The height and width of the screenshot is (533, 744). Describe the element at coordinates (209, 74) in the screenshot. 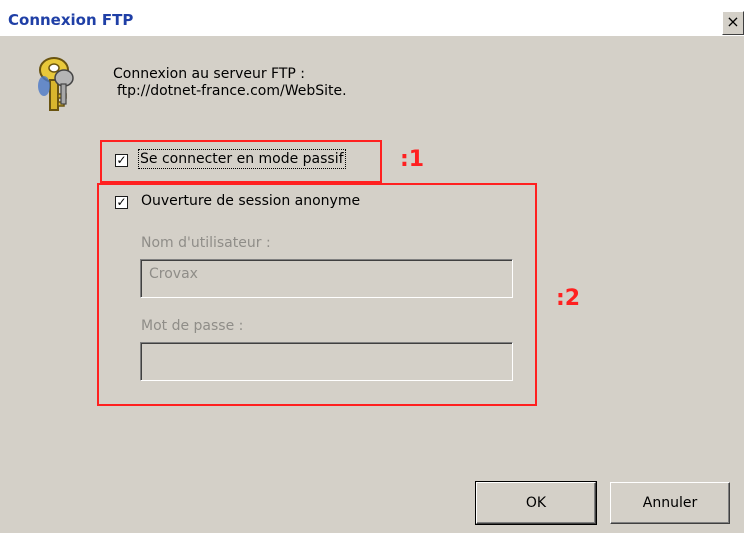

I see `message-line-1: Connexion au serveur FTP :` at that location.